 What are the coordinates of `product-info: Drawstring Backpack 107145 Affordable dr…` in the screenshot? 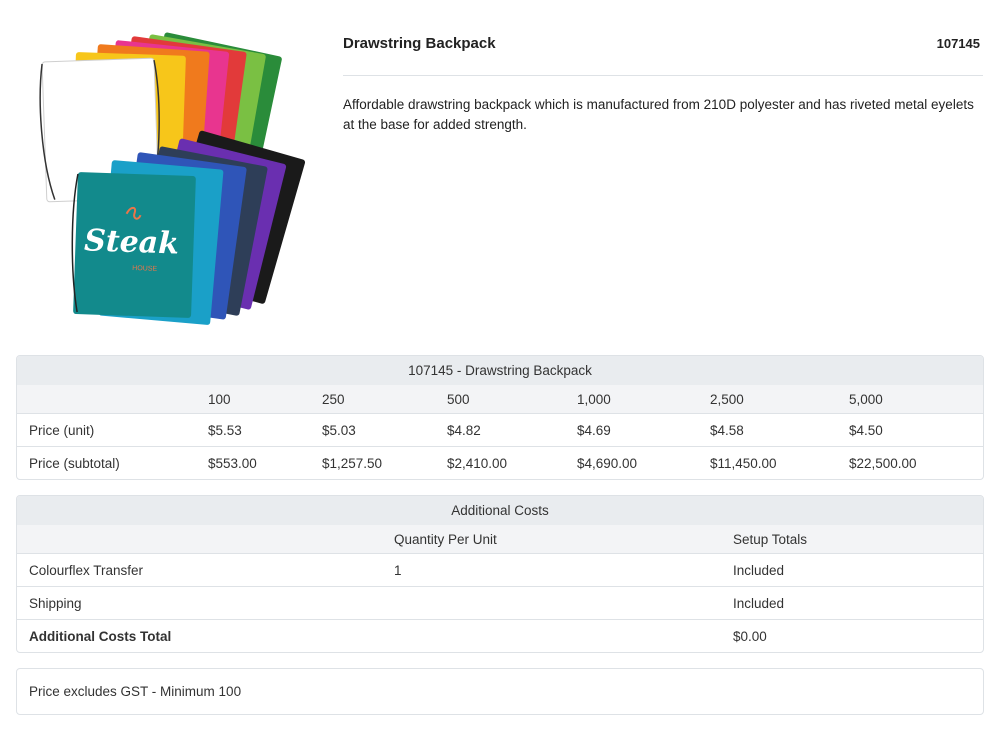 It's located at (663, 80).